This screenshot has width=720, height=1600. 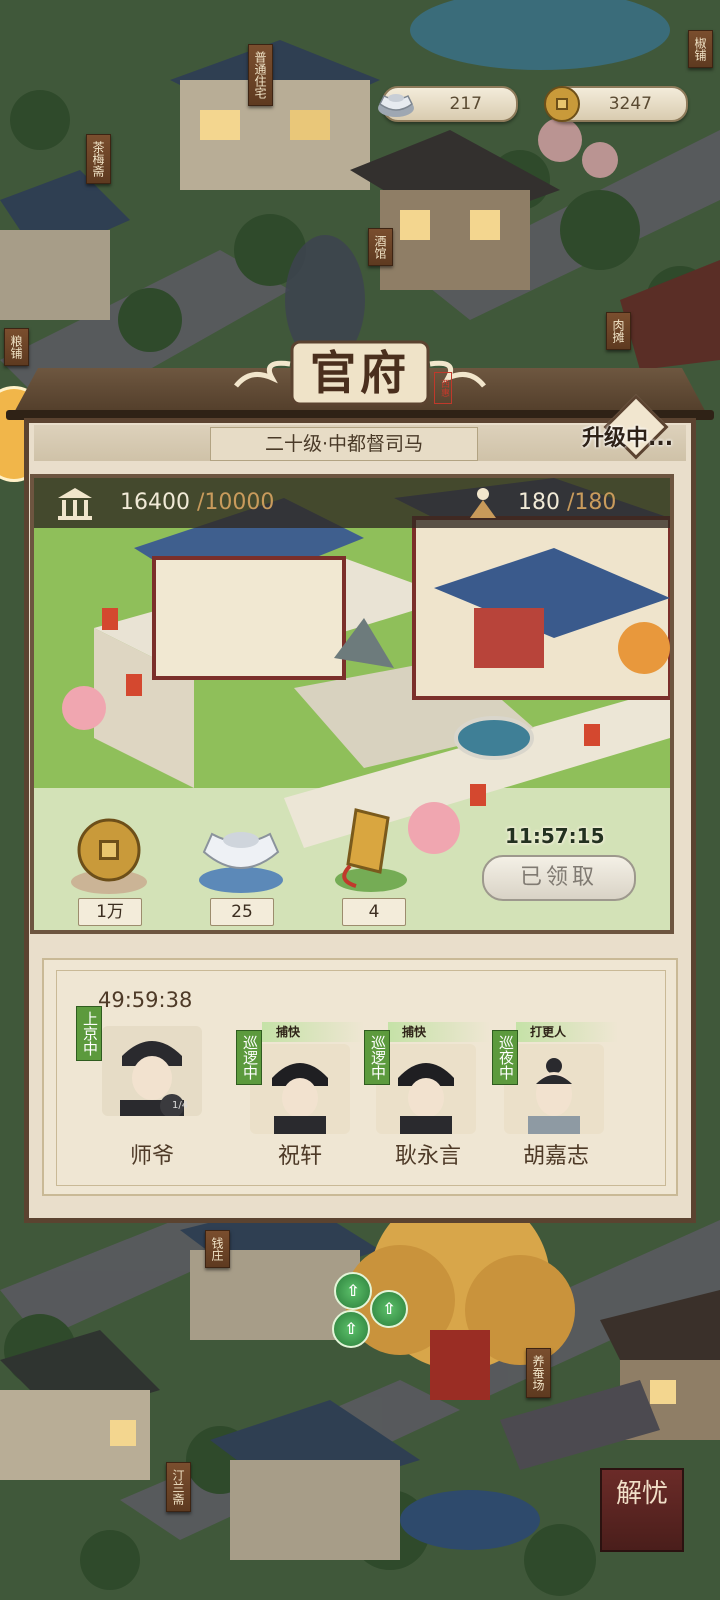 I want to click on staff-name: 师爷, so click(x=151, y=1156).